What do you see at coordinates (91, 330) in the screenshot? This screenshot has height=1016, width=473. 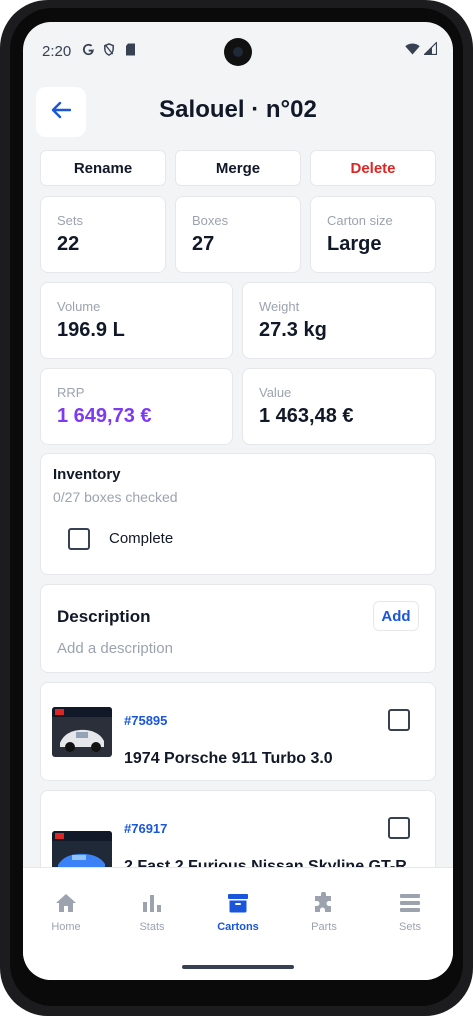 I see `stat-value: 196.9 L` at bounding box center [91, 330].